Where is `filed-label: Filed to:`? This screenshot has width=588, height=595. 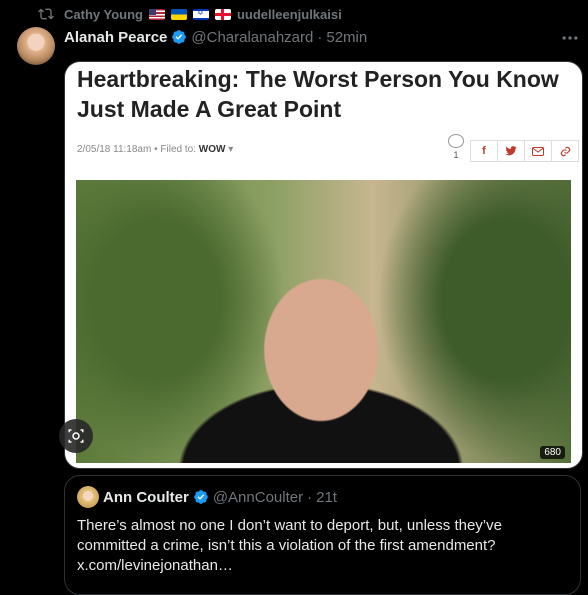
filed-label: Filed to: is located at coordinates (178, 149).